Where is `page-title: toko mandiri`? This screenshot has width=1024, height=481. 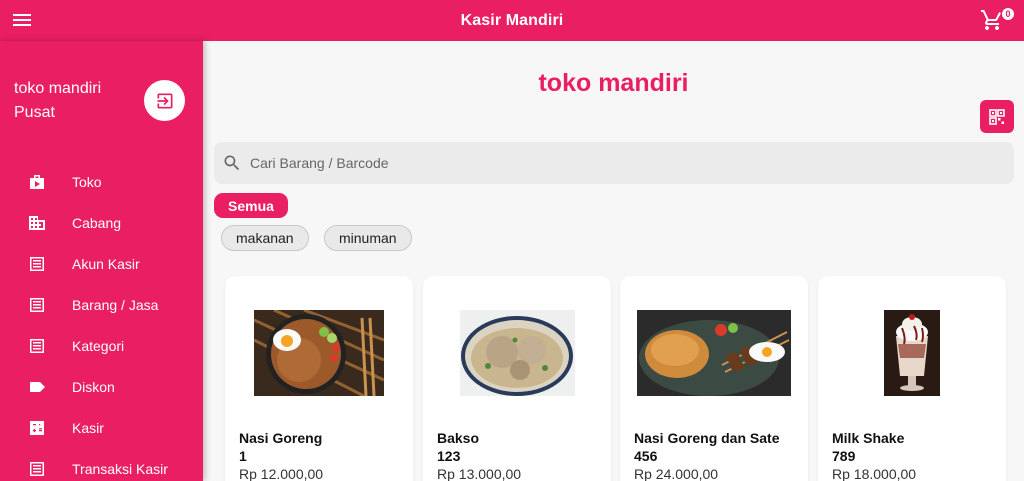
page-title: toko mandiri is located at coordinates (613, 83).